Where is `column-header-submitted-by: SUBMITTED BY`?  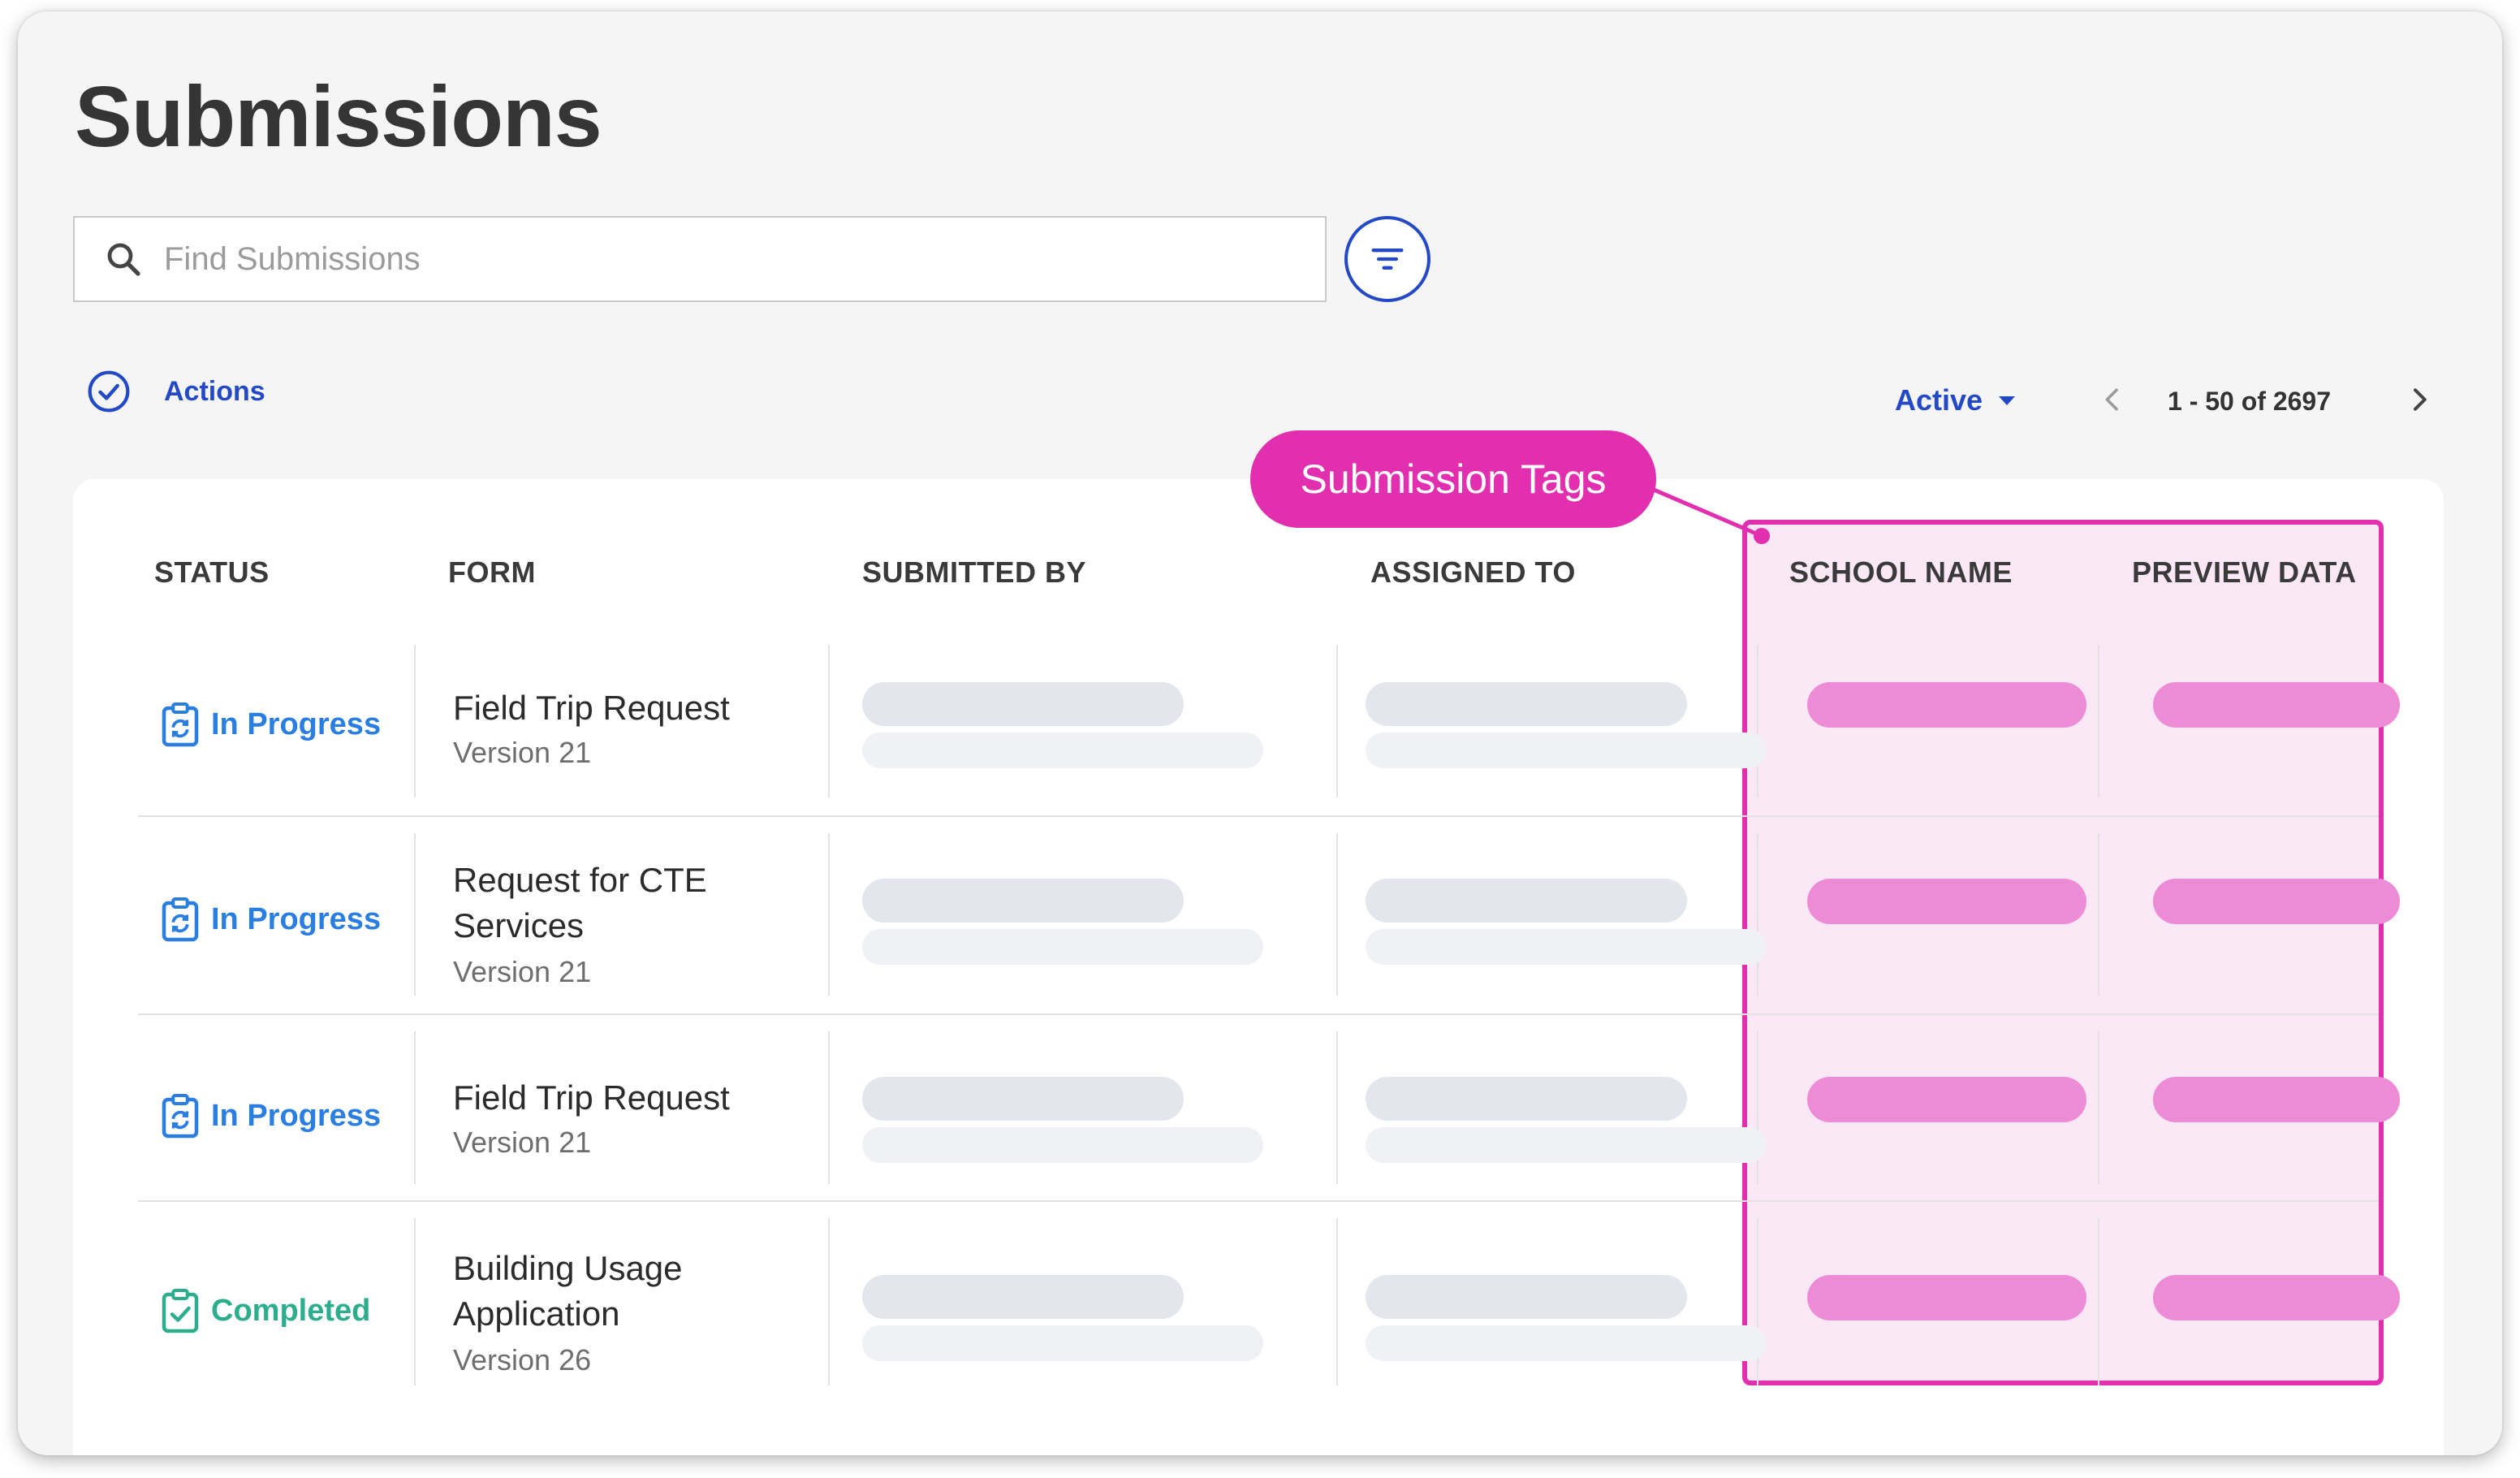
column-header-submitted-by: SUBMITTED BY is located at coordinates (974, 572).